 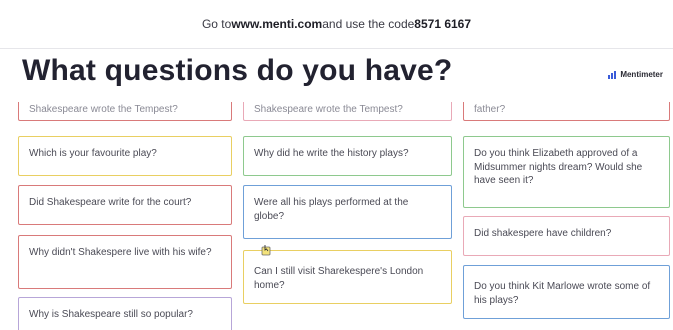 I want to click on cursor-icon, so click(x=266, y=250).